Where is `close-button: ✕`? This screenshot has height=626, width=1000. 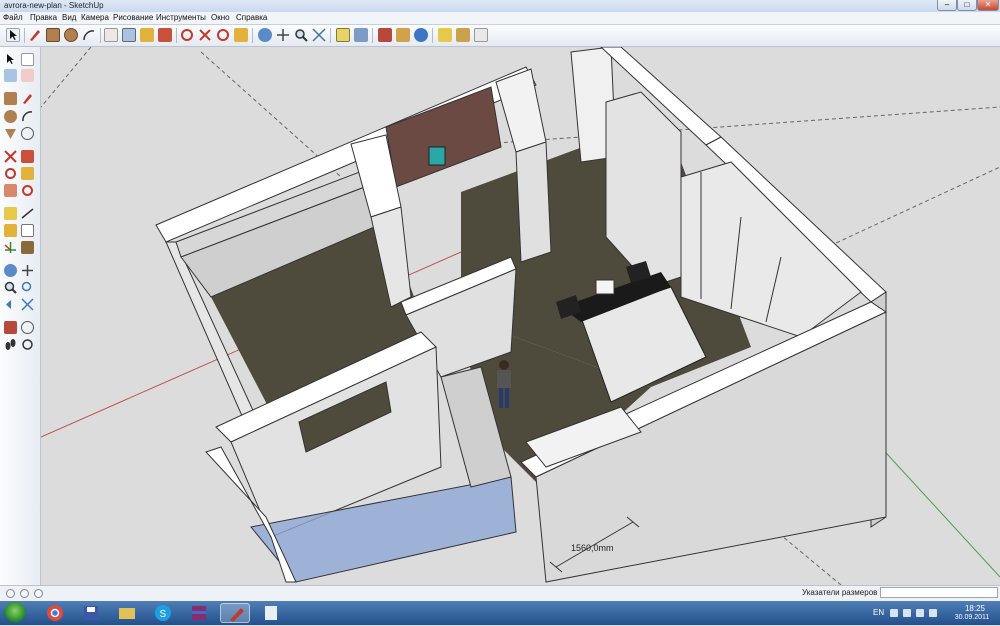
close-button: ✕ is located at coordinates (988, 5).